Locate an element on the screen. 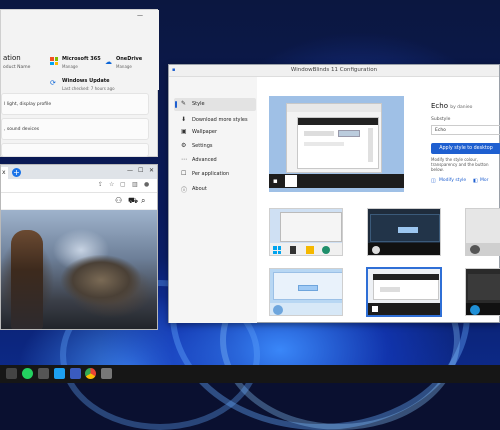 This screenshot has width=500, height=430. site-header: ⚇ ⛟ ⌕ is located at coordinates (79, 201).